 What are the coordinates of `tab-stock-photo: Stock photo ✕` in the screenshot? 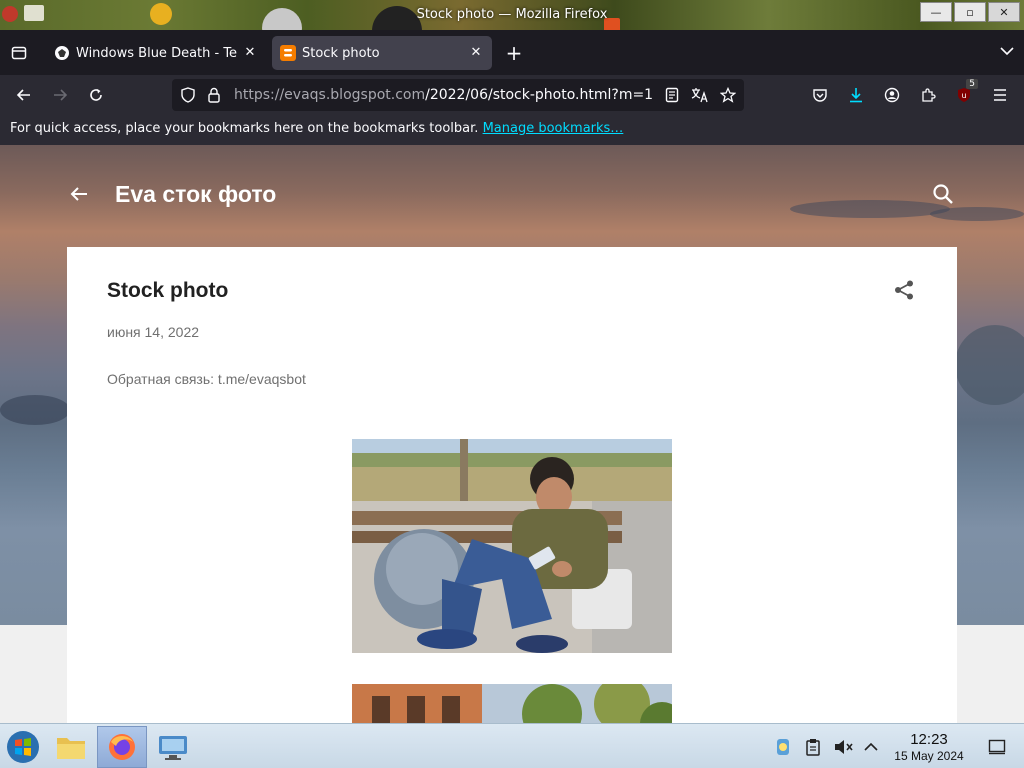 It's located at (382, 53).